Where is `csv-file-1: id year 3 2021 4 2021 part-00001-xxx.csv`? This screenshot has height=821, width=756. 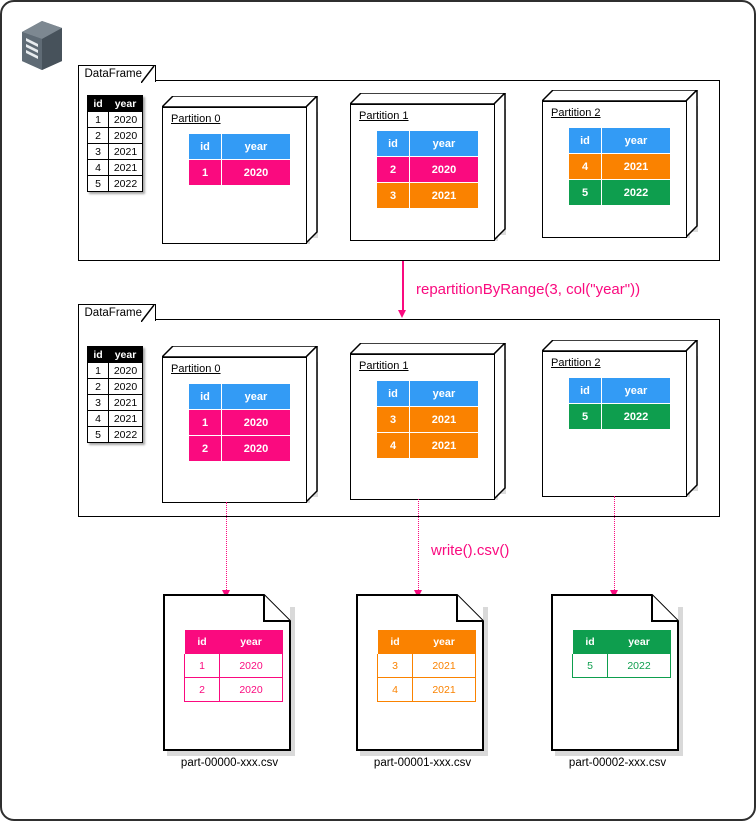
csv-file-1: id year 3 2021 4 2021 part-00001-xxx.csv is located at coordinates (422, 681).